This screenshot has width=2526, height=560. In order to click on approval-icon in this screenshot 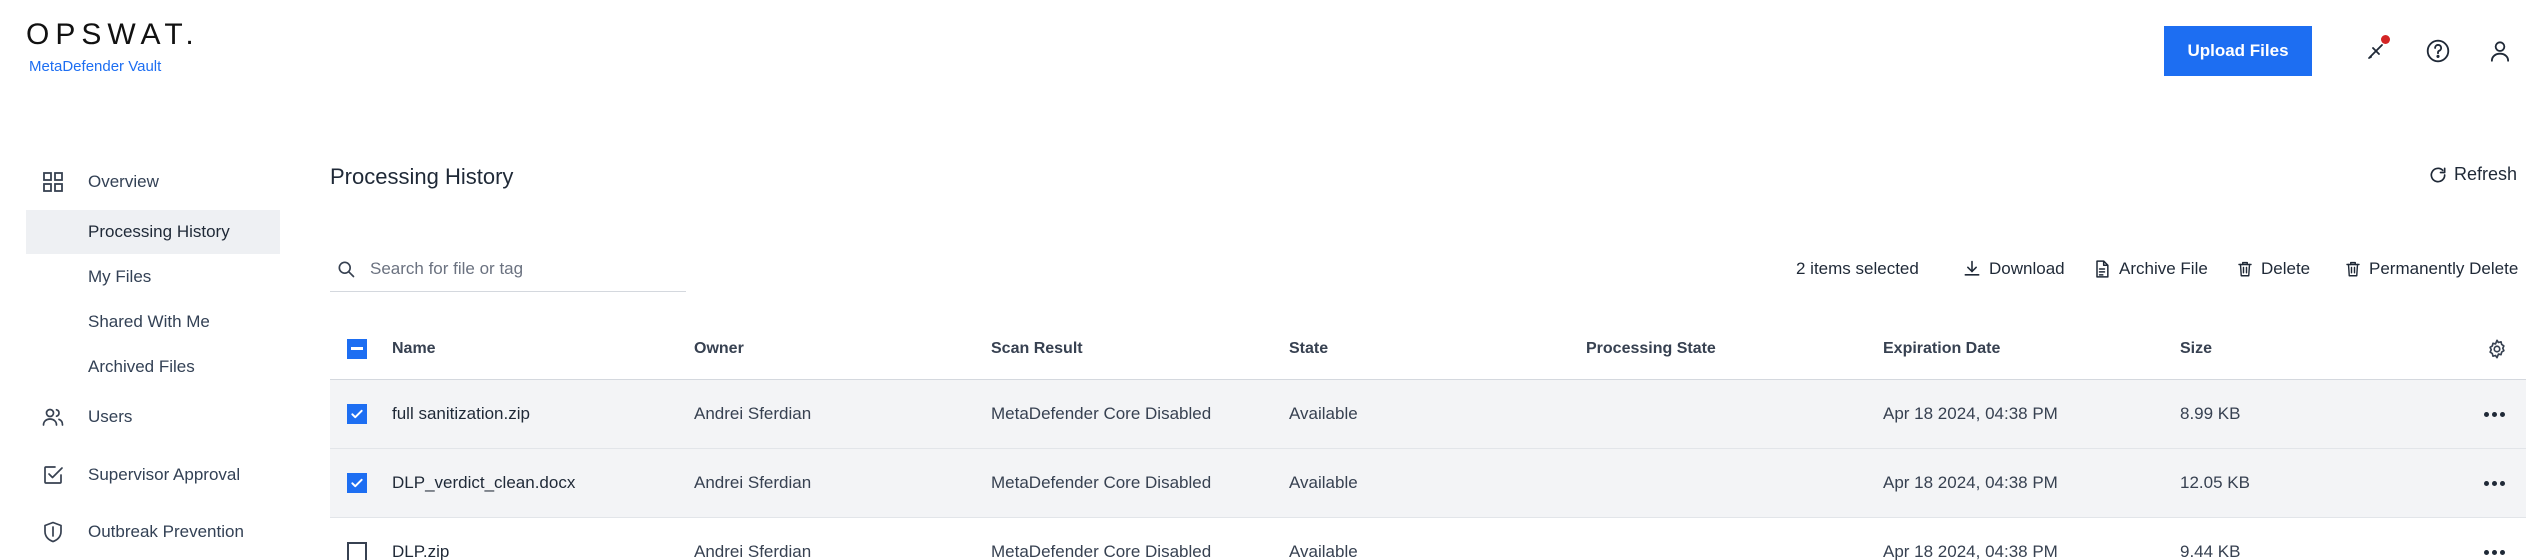, I will do `click(53, 475)`.